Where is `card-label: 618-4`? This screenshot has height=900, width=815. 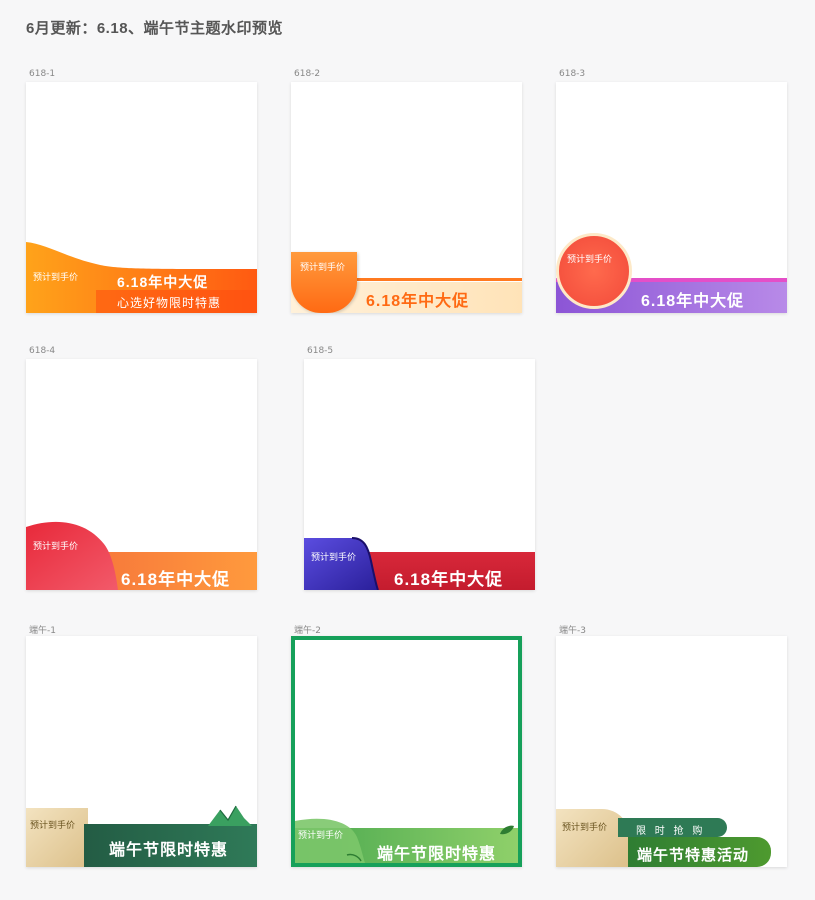
card-label: 618-4 is located at coordinates (42, 351).